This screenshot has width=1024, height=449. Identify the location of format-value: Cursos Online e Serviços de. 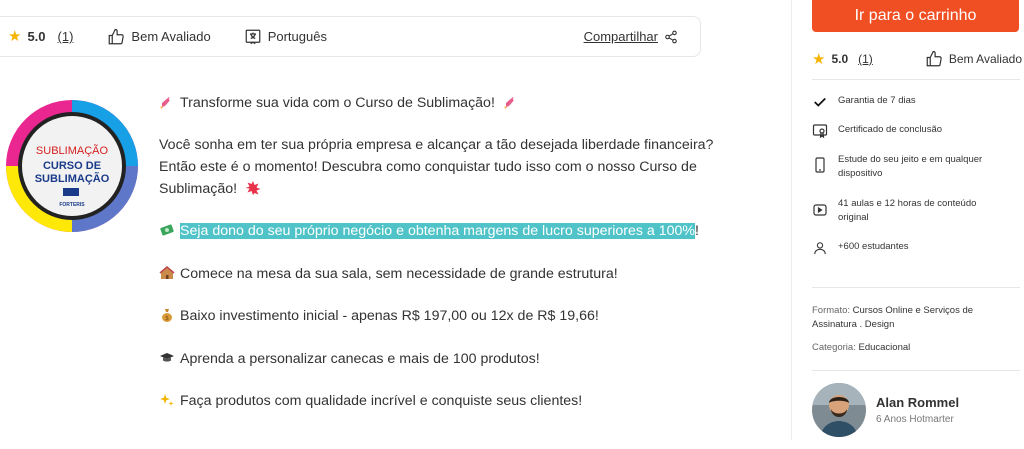
(913, 310).